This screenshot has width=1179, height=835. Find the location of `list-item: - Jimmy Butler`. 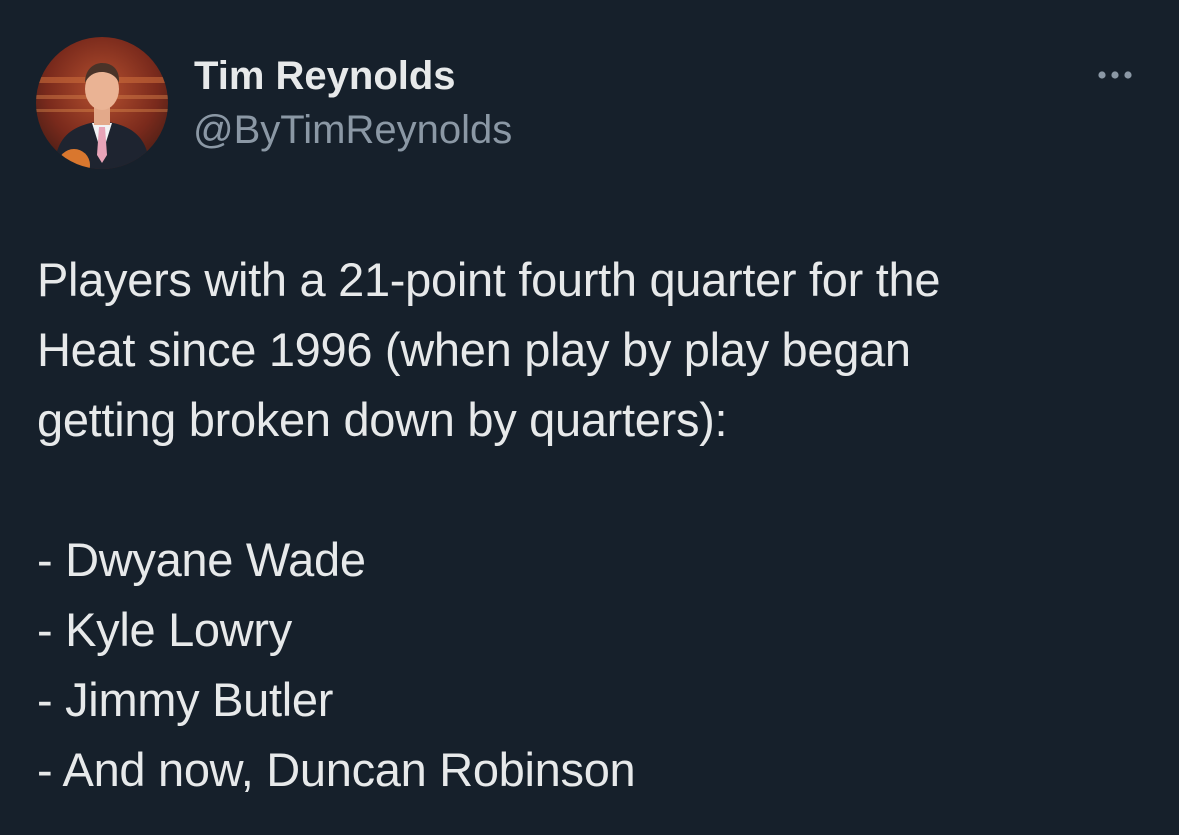

list-item: - Jimmy Butler is located at coordinates (185, 699).